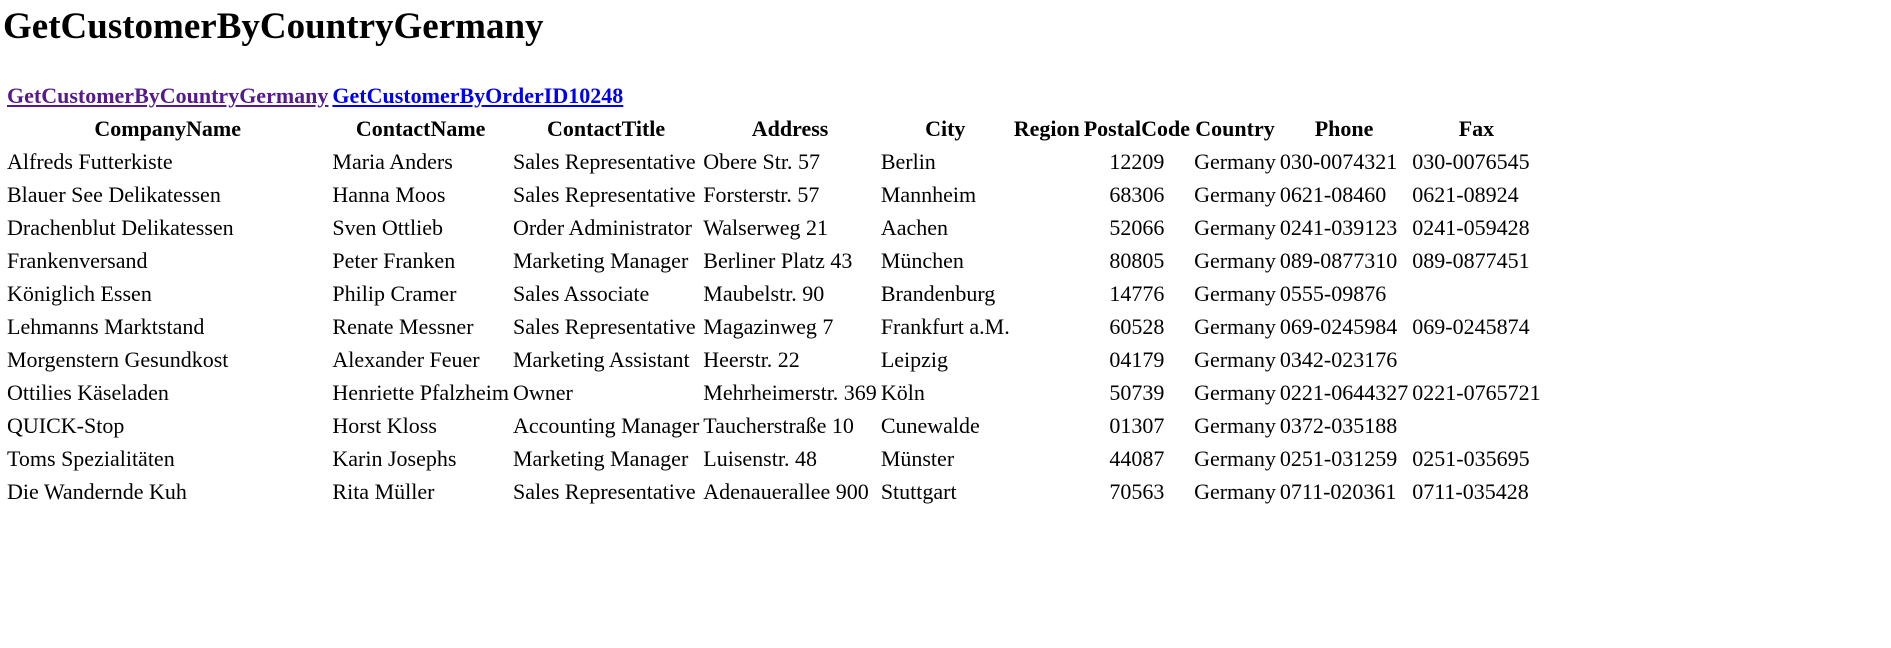  Describe the element at coordinates (1338, 359) in the screenshot. I see `cell-phone: 0342-023176` at that location.